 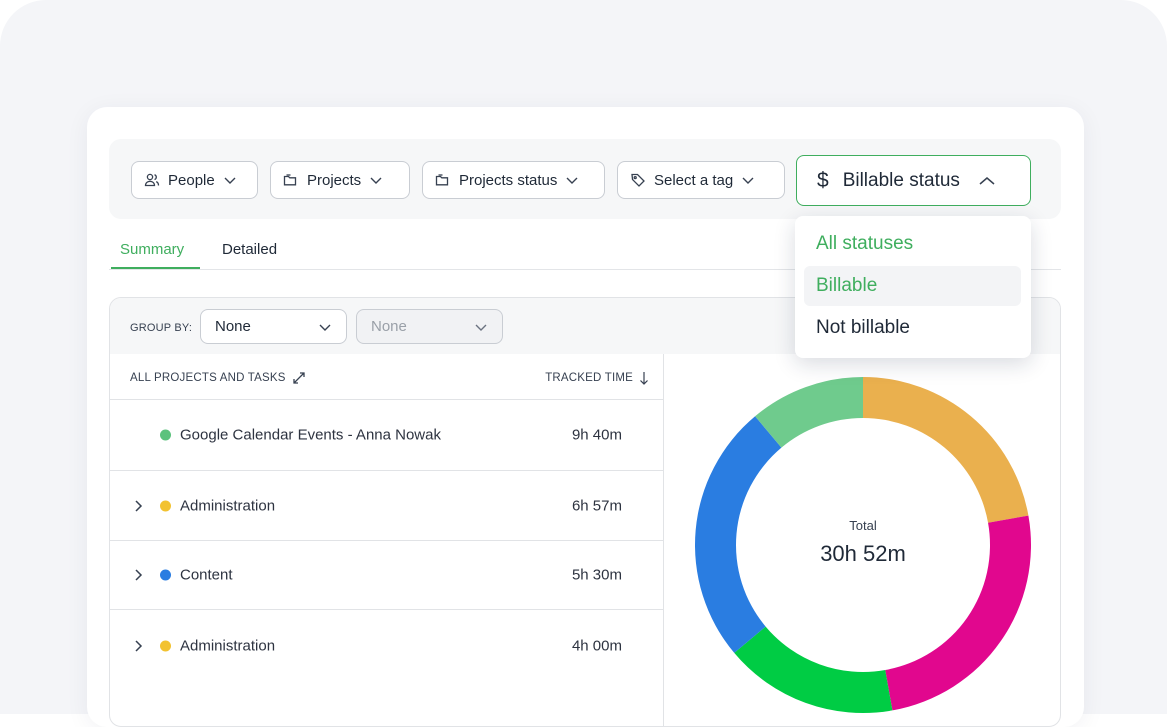 What do you see at coordinates (589, 378) in the screenshot?
I see `tracked-time-column-label: TRACKED TIME` at bounding box center [589, 378].